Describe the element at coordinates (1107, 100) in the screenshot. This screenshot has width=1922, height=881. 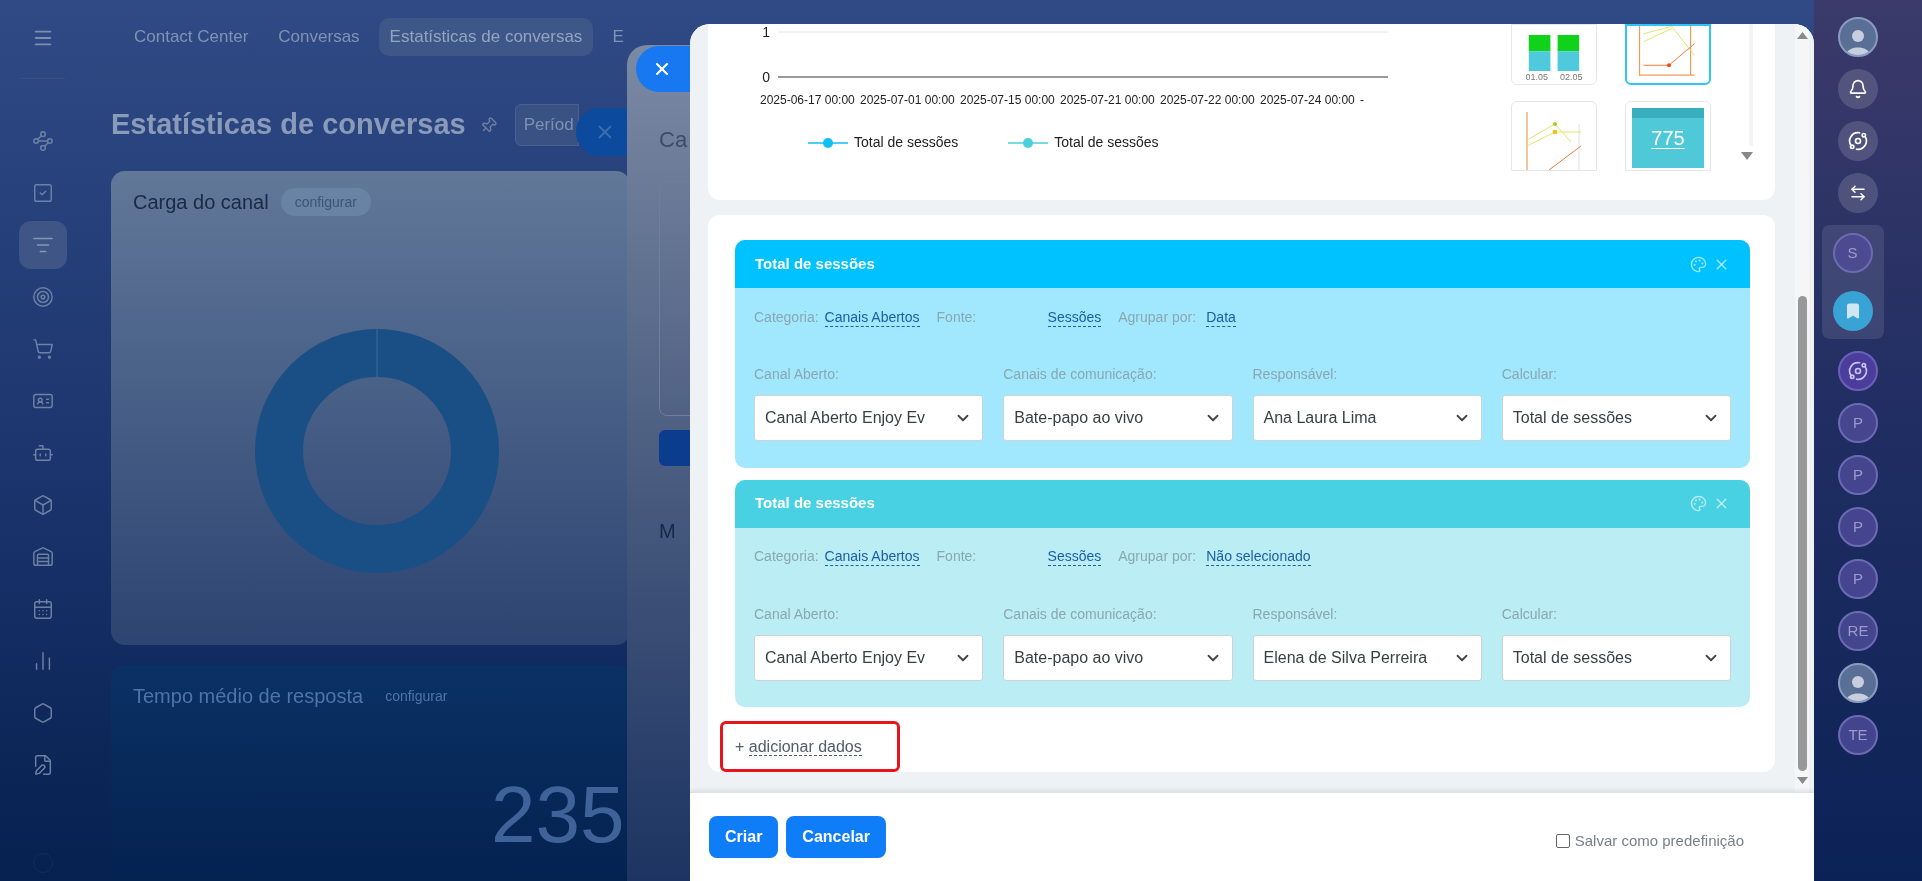
I see `x-axis-label: 2025-07-21 00:00` at that location.